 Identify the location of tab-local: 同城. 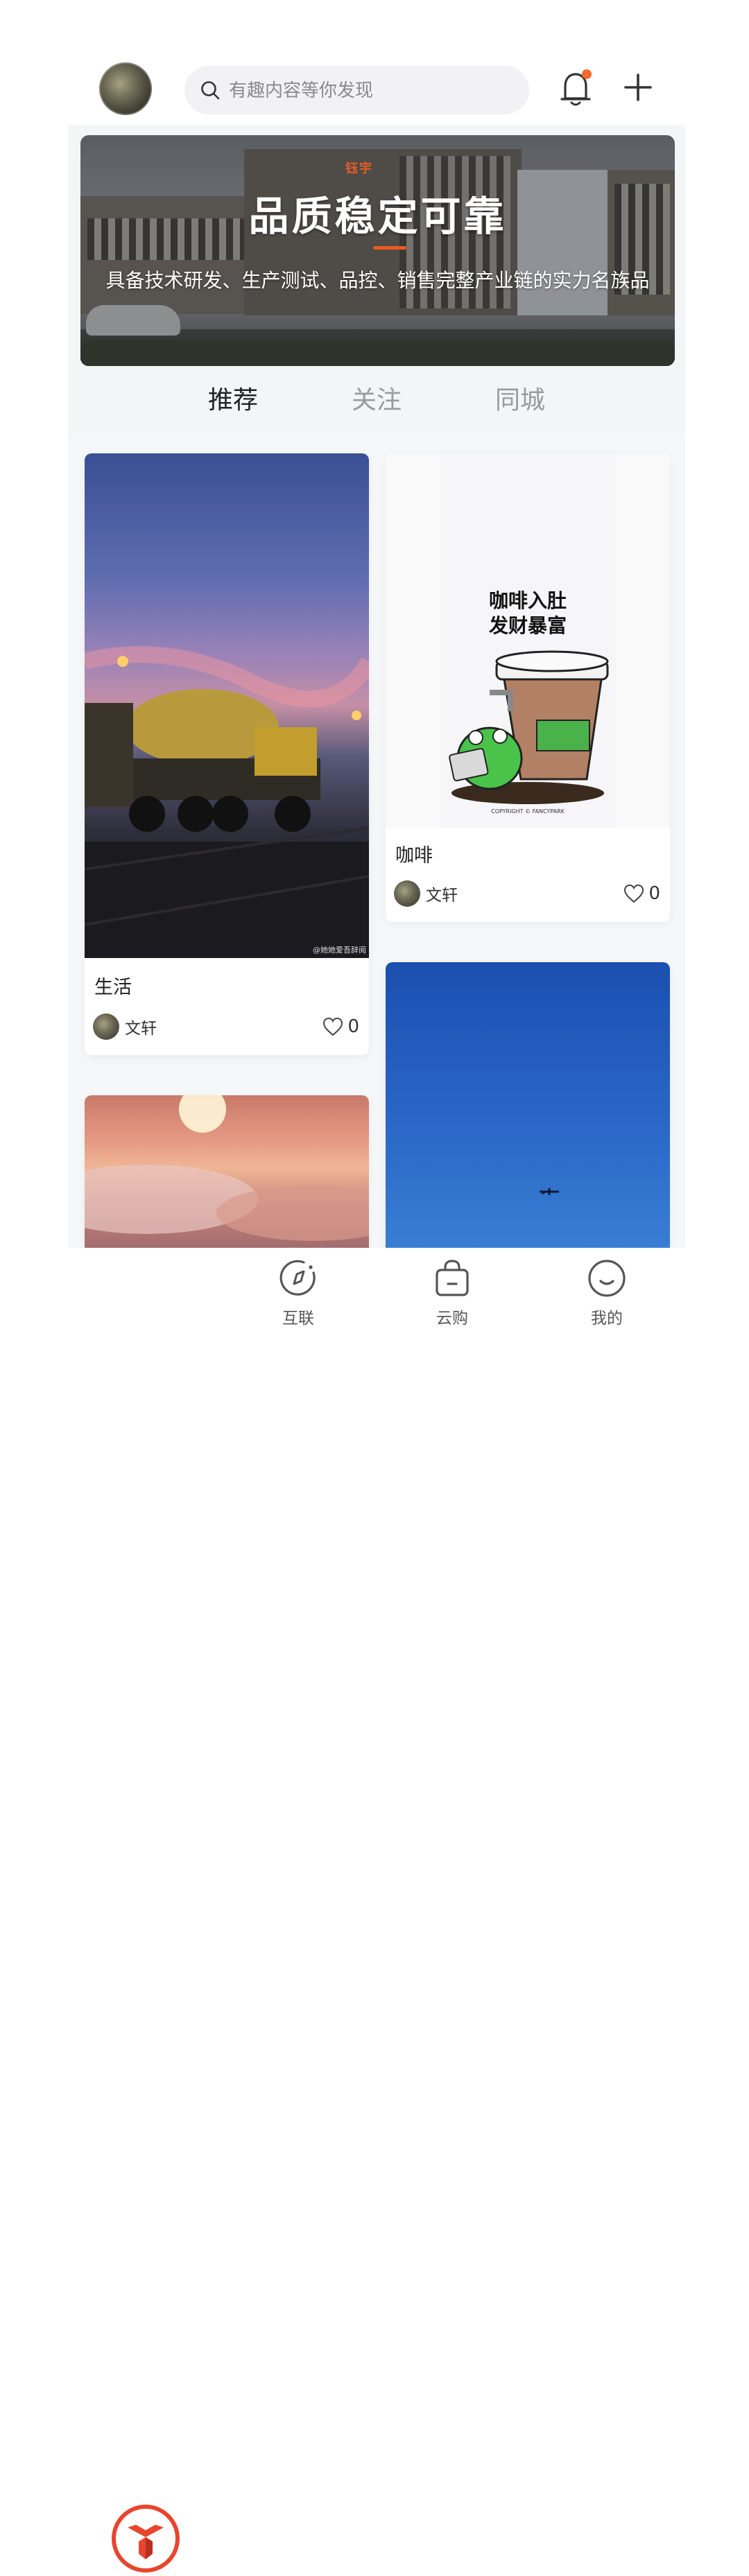
(520, 400).